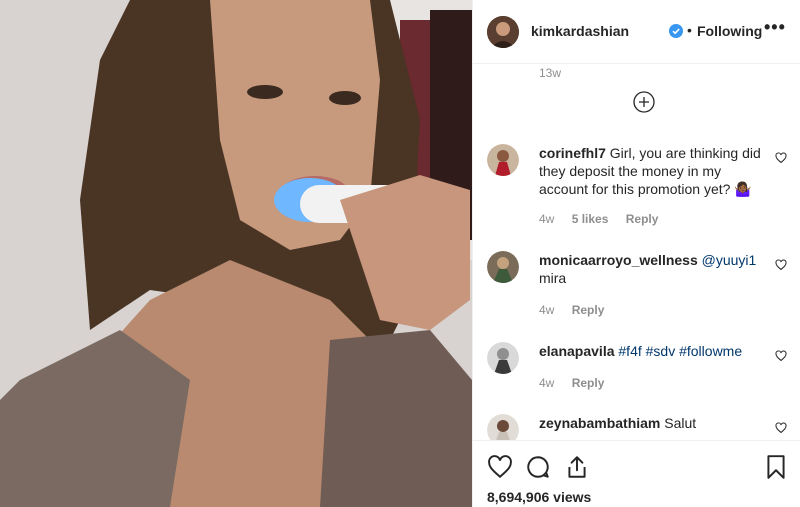 Image resolution: width=800 pixels, height=507 pixels. Describe the element at coordinates (577, 467) in the screenshot. I see `share-icon` at that location.